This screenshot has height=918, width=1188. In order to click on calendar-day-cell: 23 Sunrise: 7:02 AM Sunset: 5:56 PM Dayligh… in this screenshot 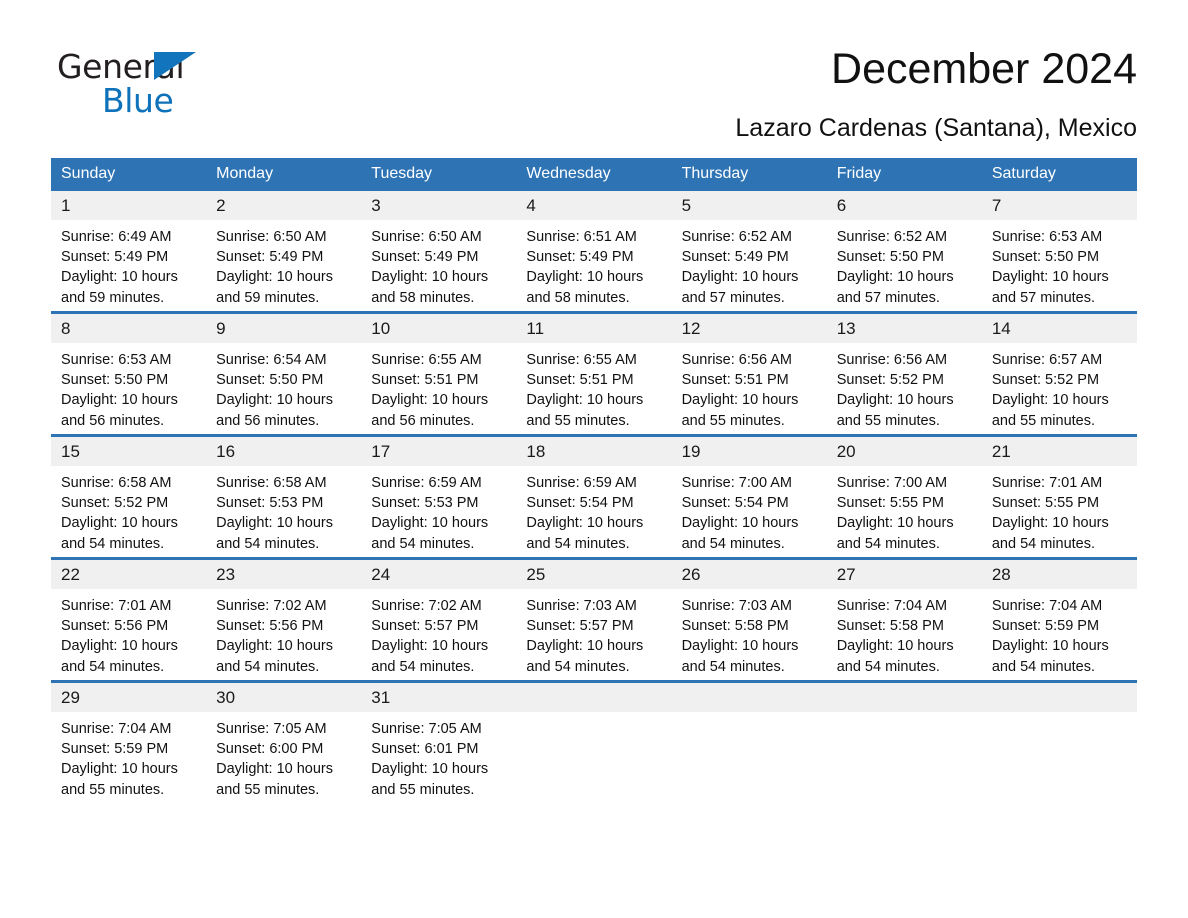, I will do `click(284, 619)`.